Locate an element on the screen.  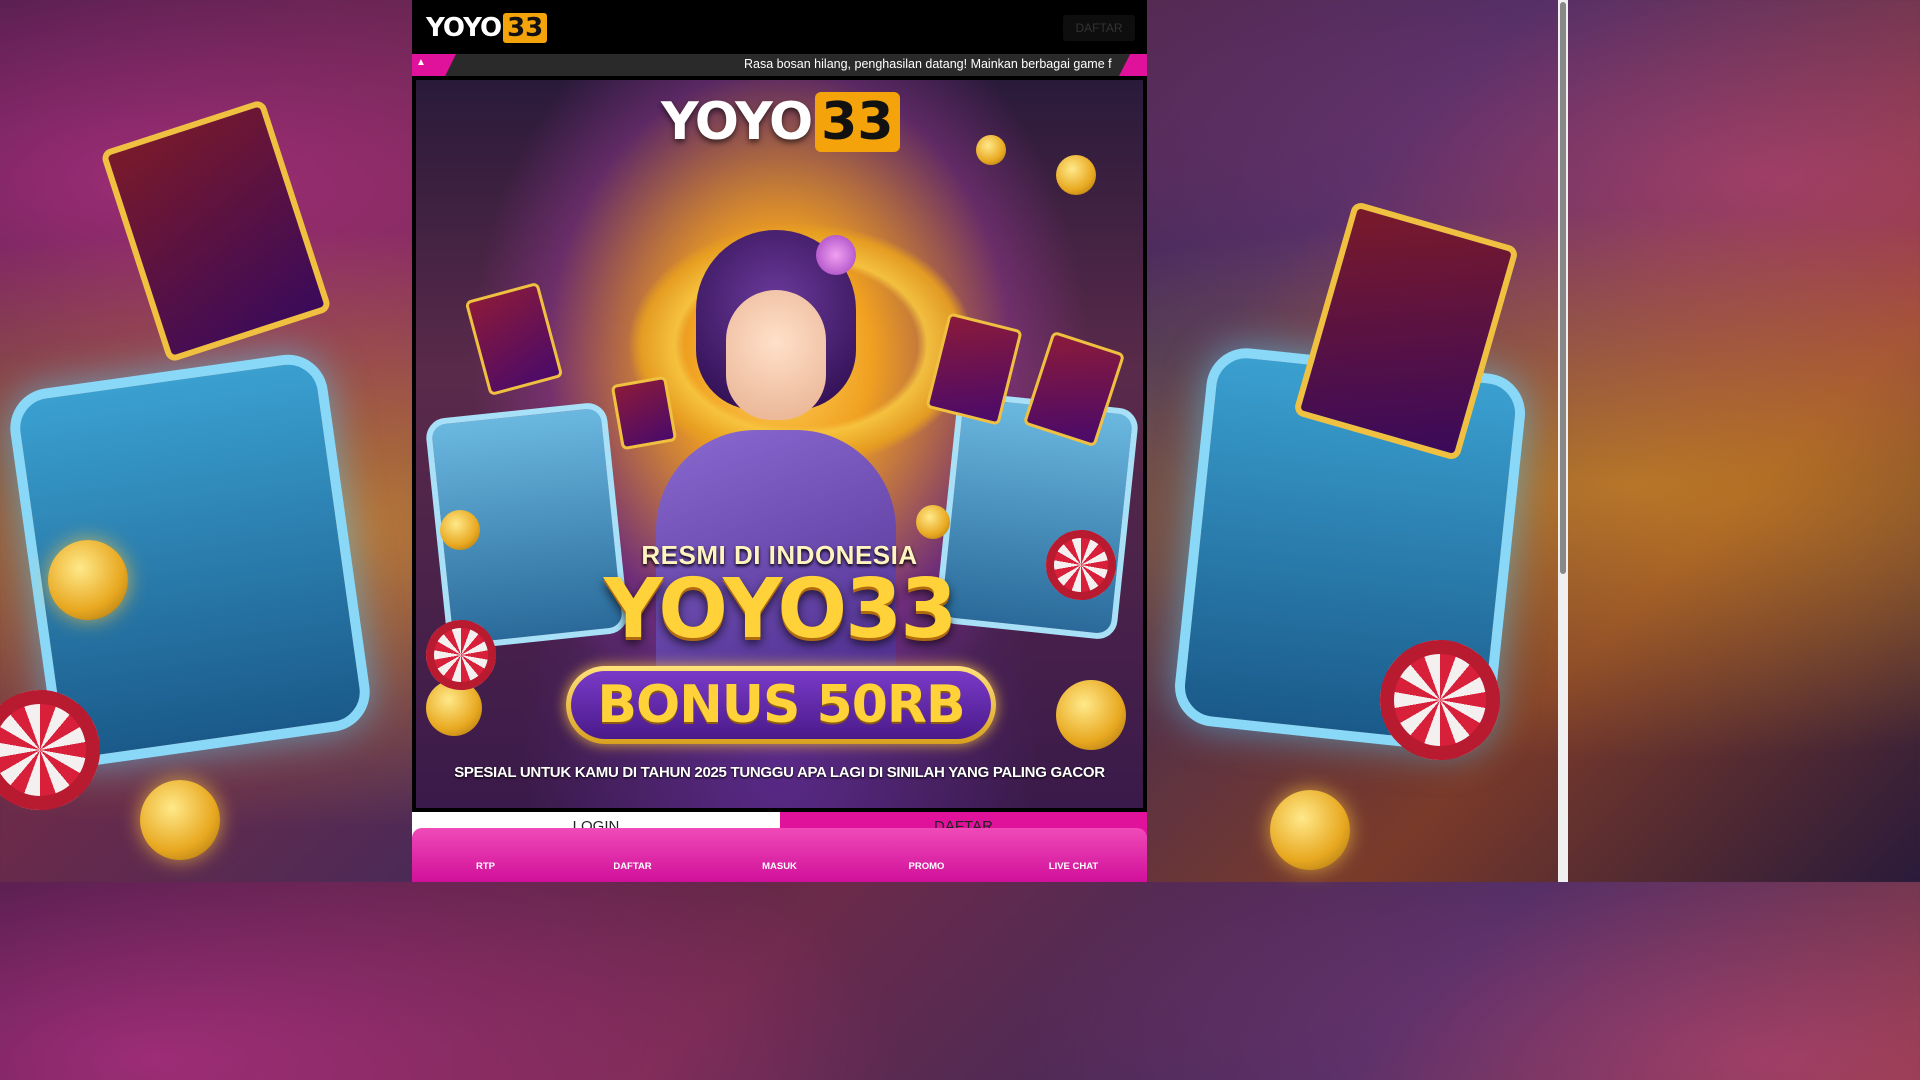
nav-label: PROMO is located at coordinates (926, 866).